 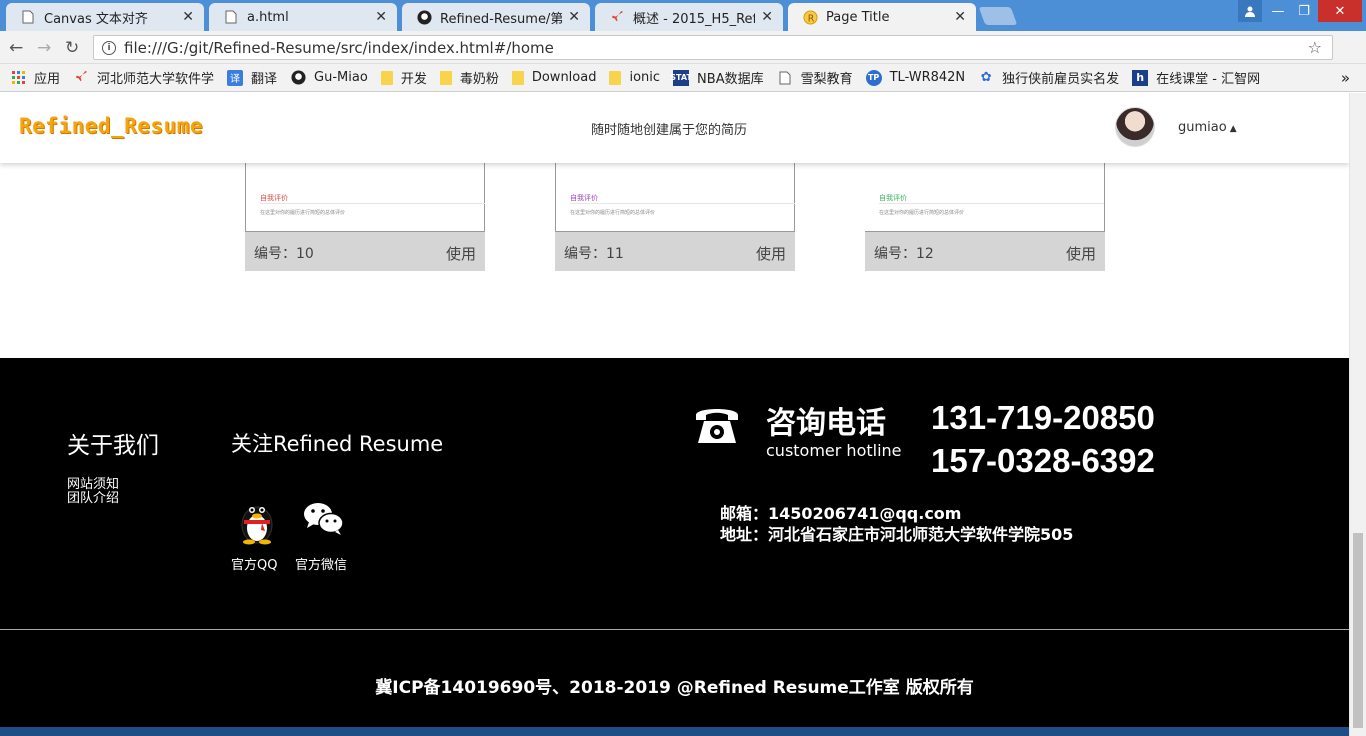 I want to click on template-number: 编号：12, so click(x=904, y=254).